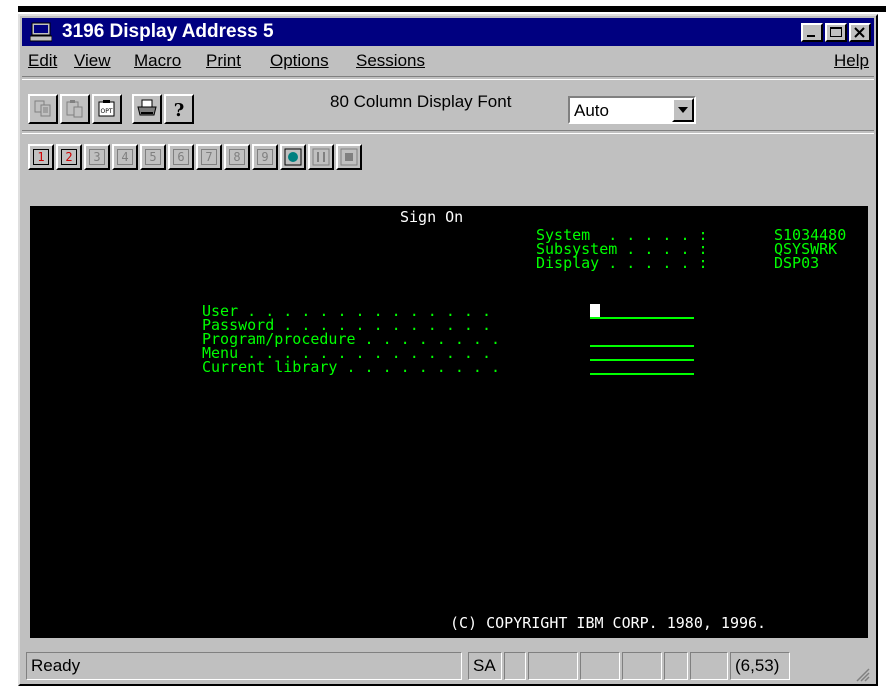 The image size is (886, 691). Describe the element at coordinates (125, 157) in the screenshot. I see `session-button-4: 4` at that location.